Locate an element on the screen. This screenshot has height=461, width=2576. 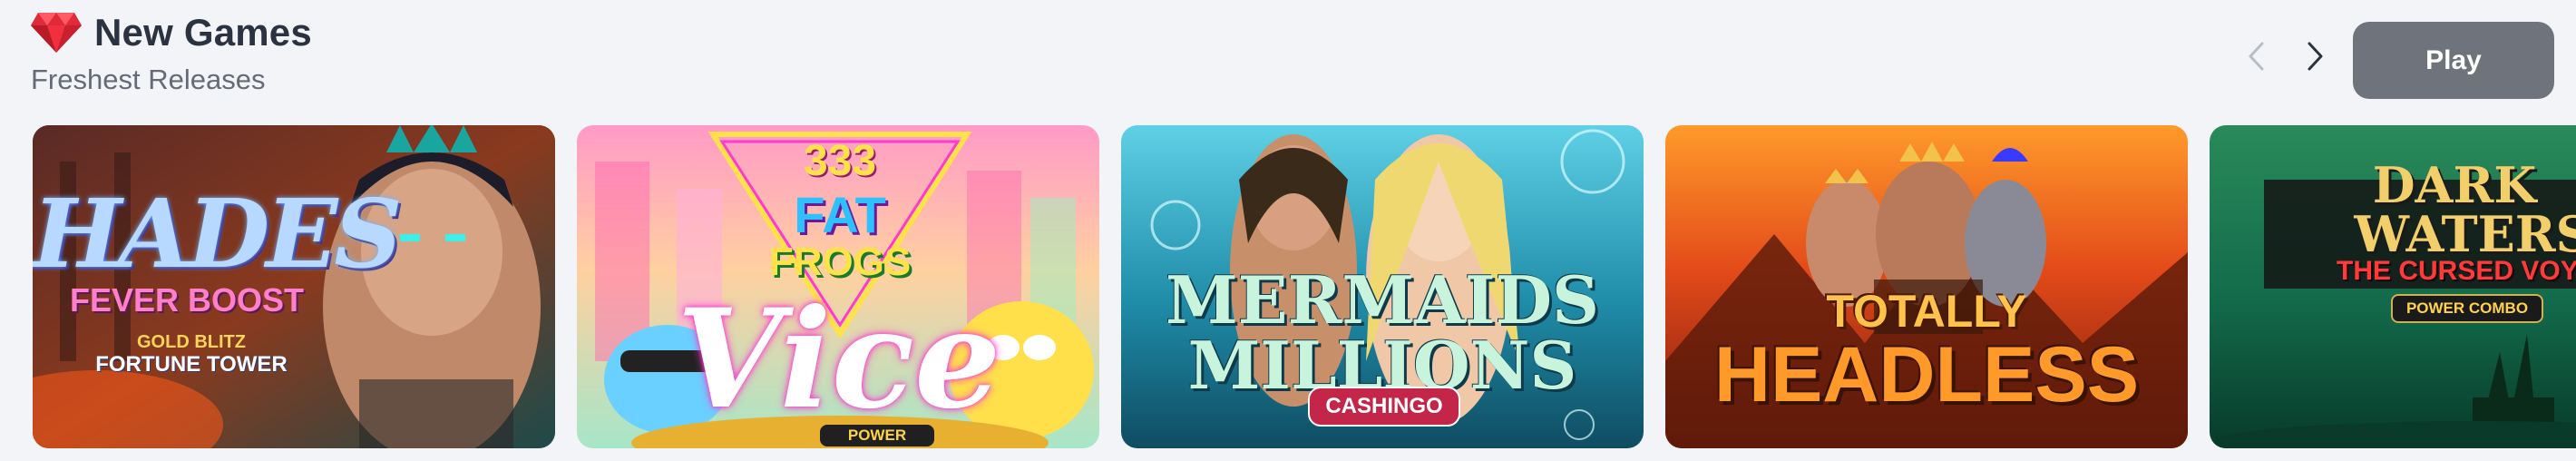
chevron-right-icon is located at coordinates (2315, 56).